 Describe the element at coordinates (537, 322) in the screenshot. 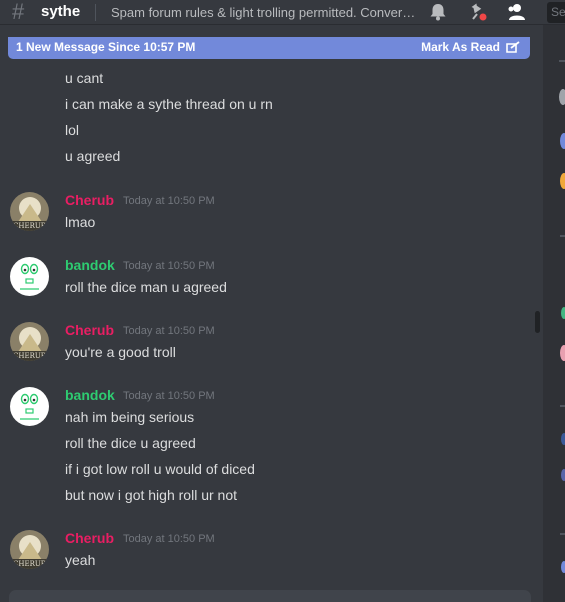

I see `scrollbar-thumb` at that location.